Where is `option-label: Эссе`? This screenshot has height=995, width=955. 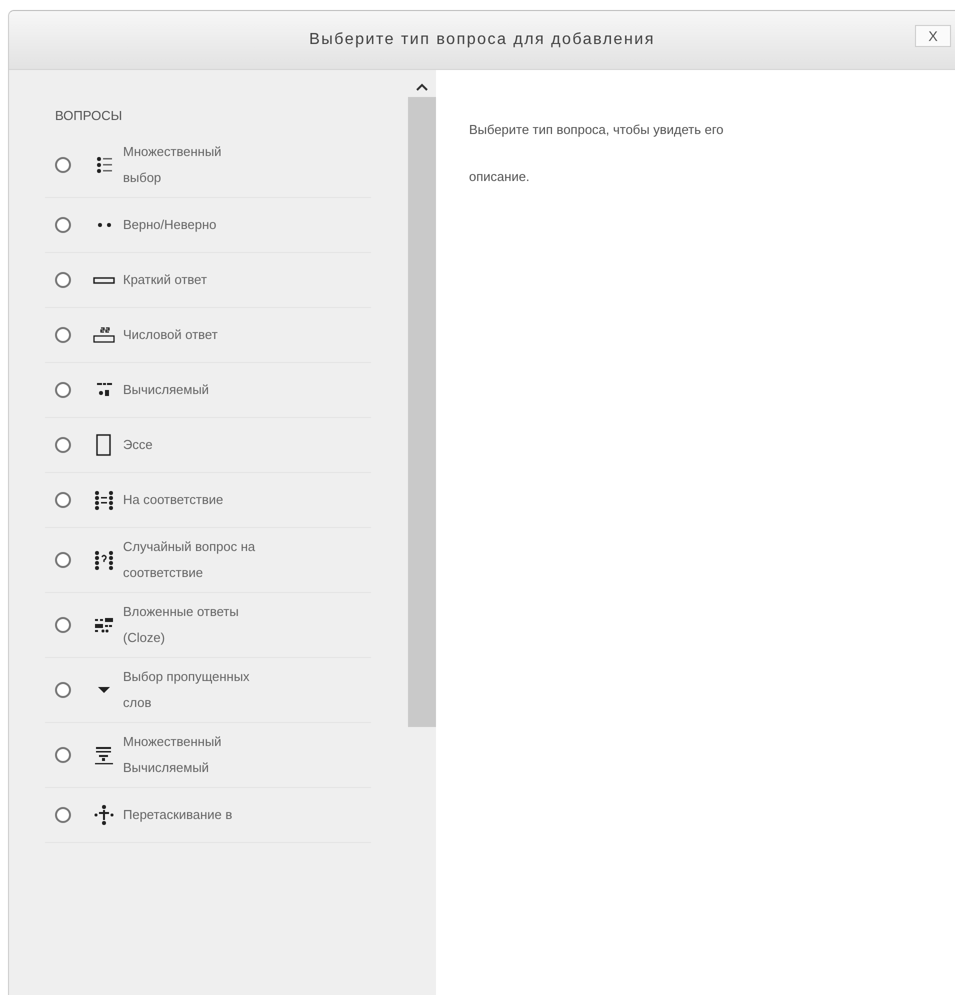 option-label: Эссе is located at coordinates (138, 445).